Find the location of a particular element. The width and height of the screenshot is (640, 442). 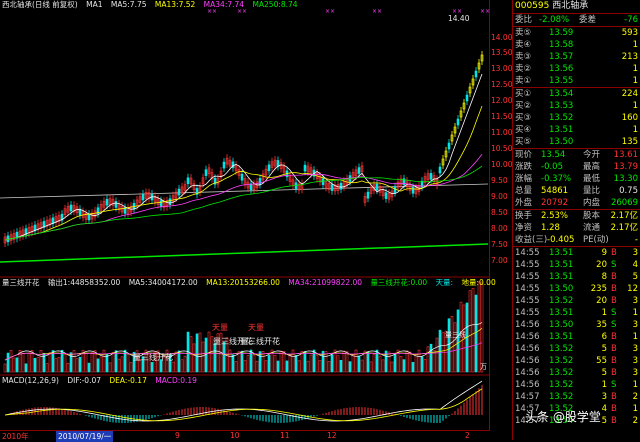

stat-value: 0.75 is located at coordinates (628, 191).